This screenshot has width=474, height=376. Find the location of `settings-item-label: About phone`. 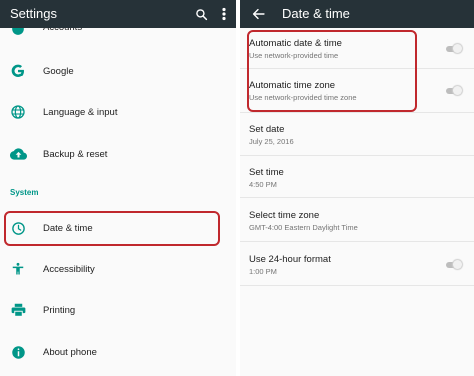

settings-item-label: About phone is located at coordinates (70, 352).